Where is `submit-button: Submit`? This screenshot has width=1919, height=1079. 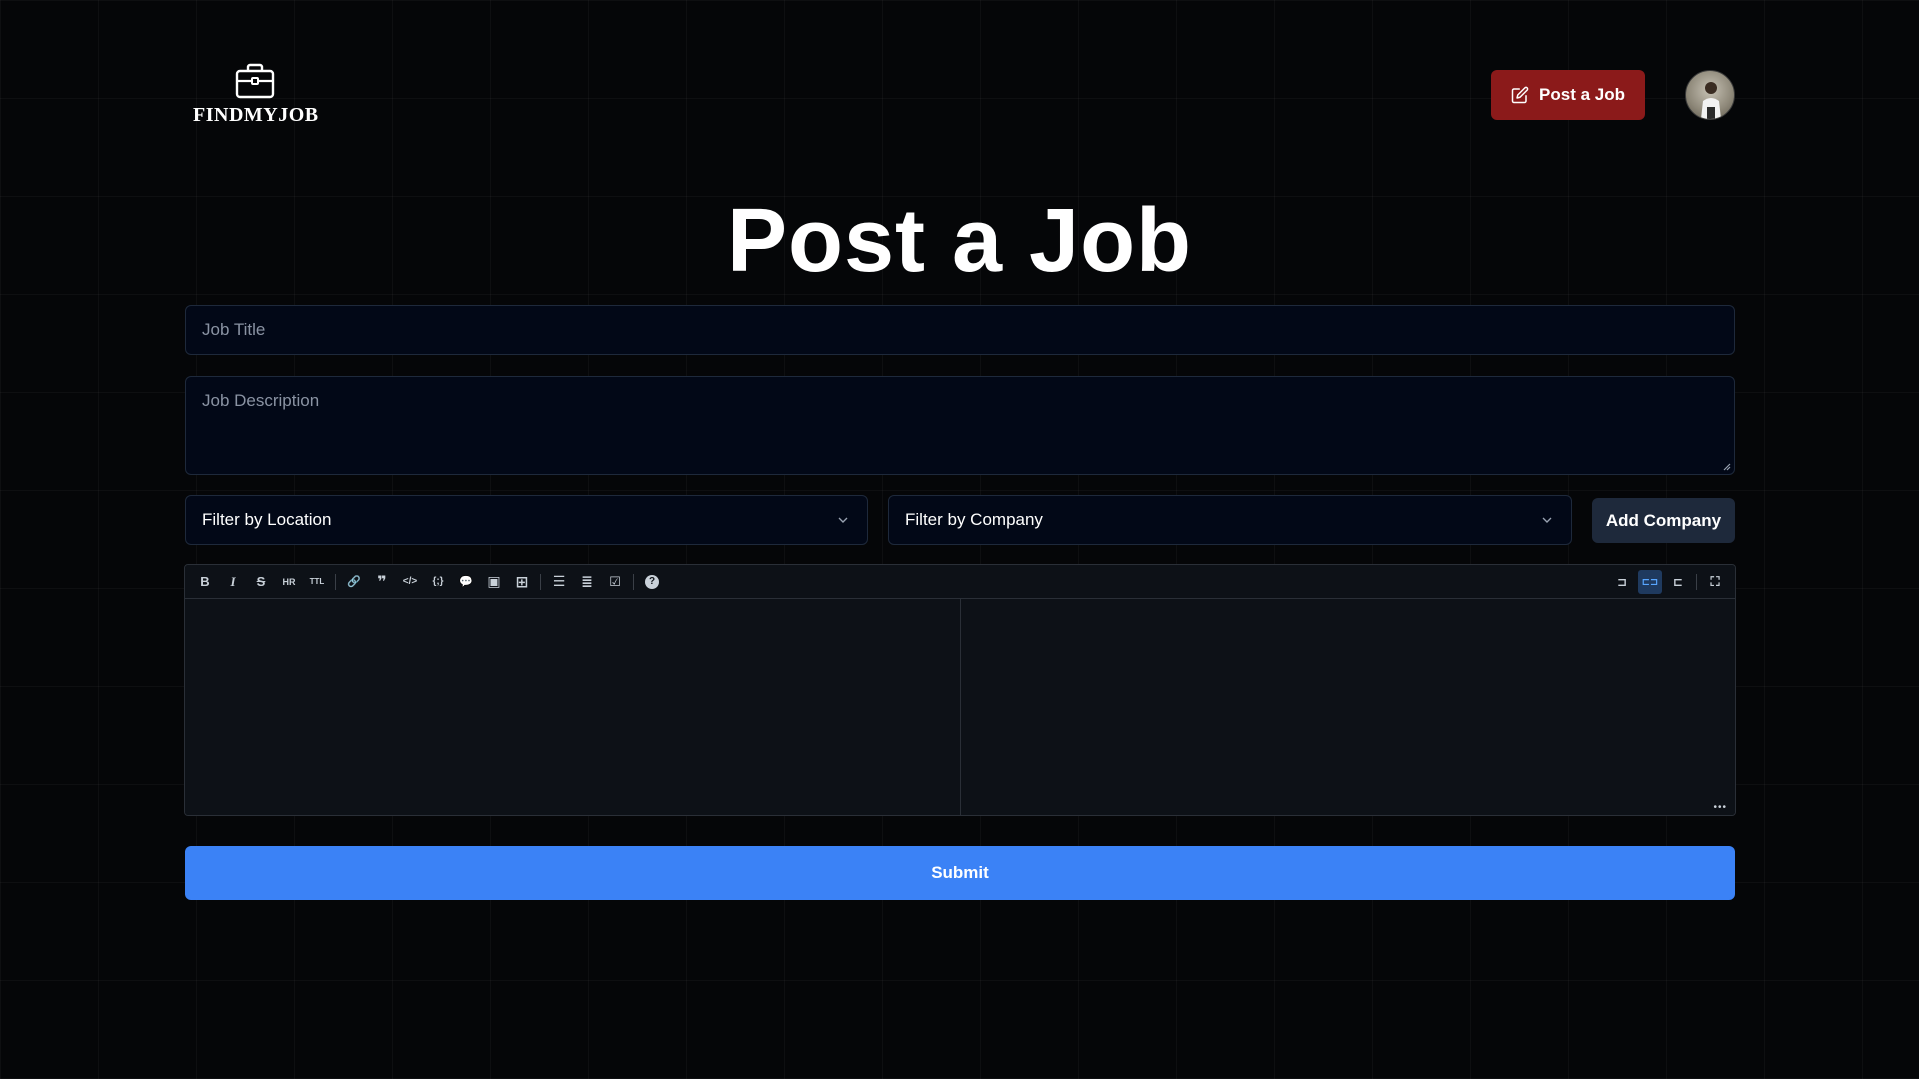
submit-button: Submit is located at coordinates (960, 873).